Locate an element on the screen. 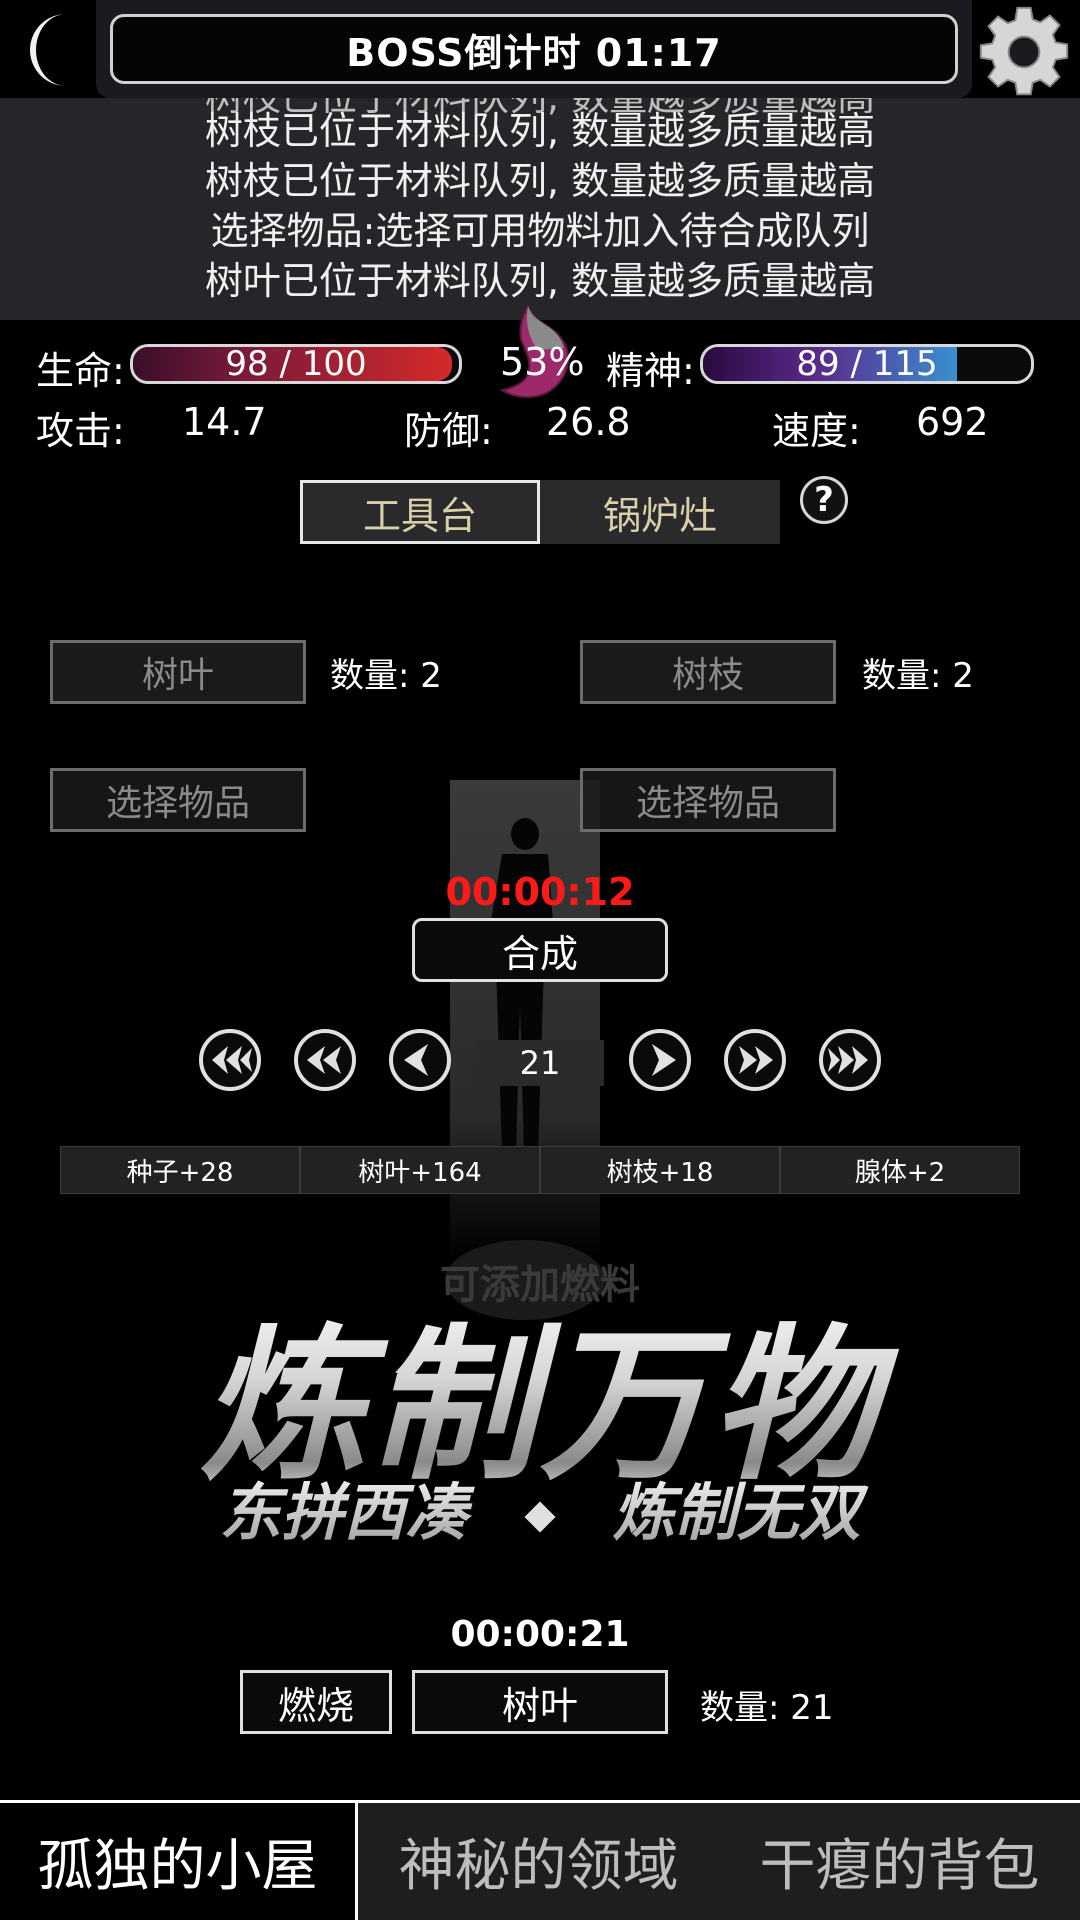  mp-label: 精神: is located at coordinates (650, 371).